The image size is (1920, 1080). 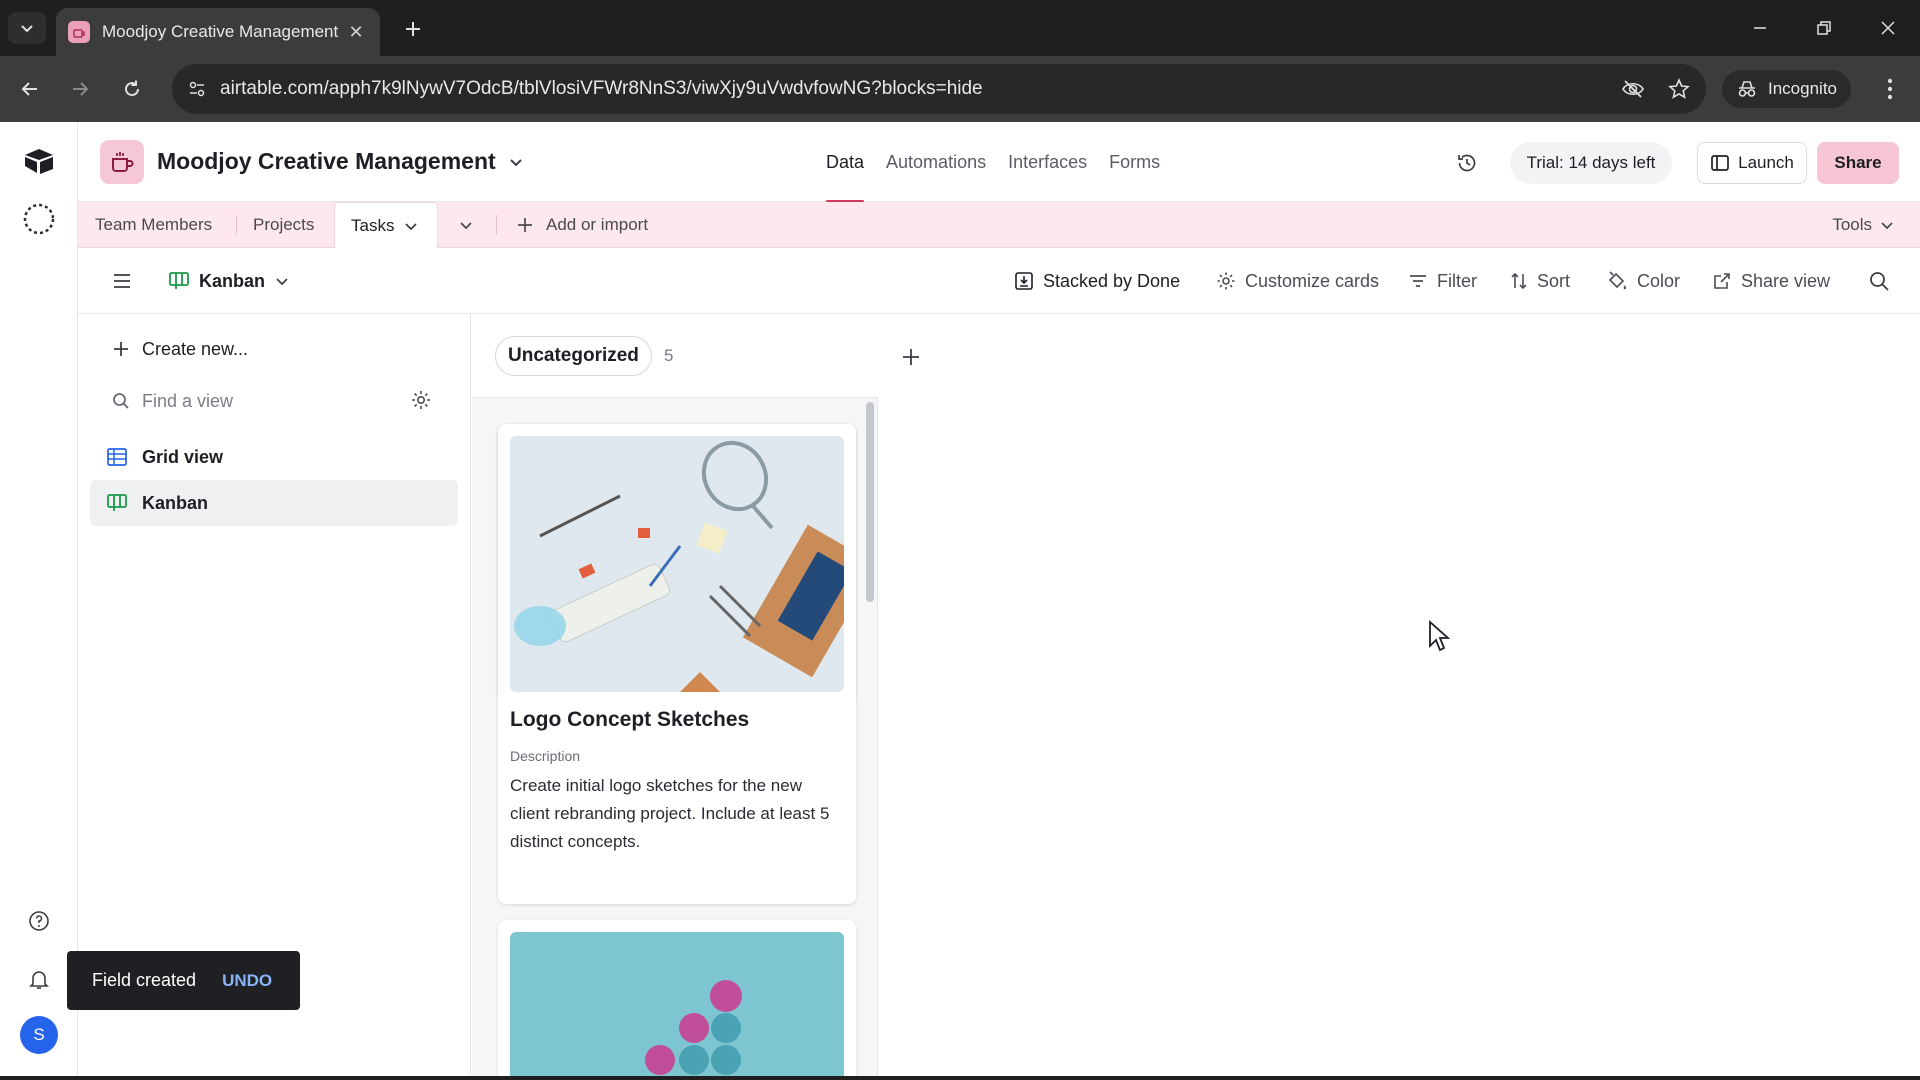 I want to click on launch-icon, so click(x=1720, y=163).